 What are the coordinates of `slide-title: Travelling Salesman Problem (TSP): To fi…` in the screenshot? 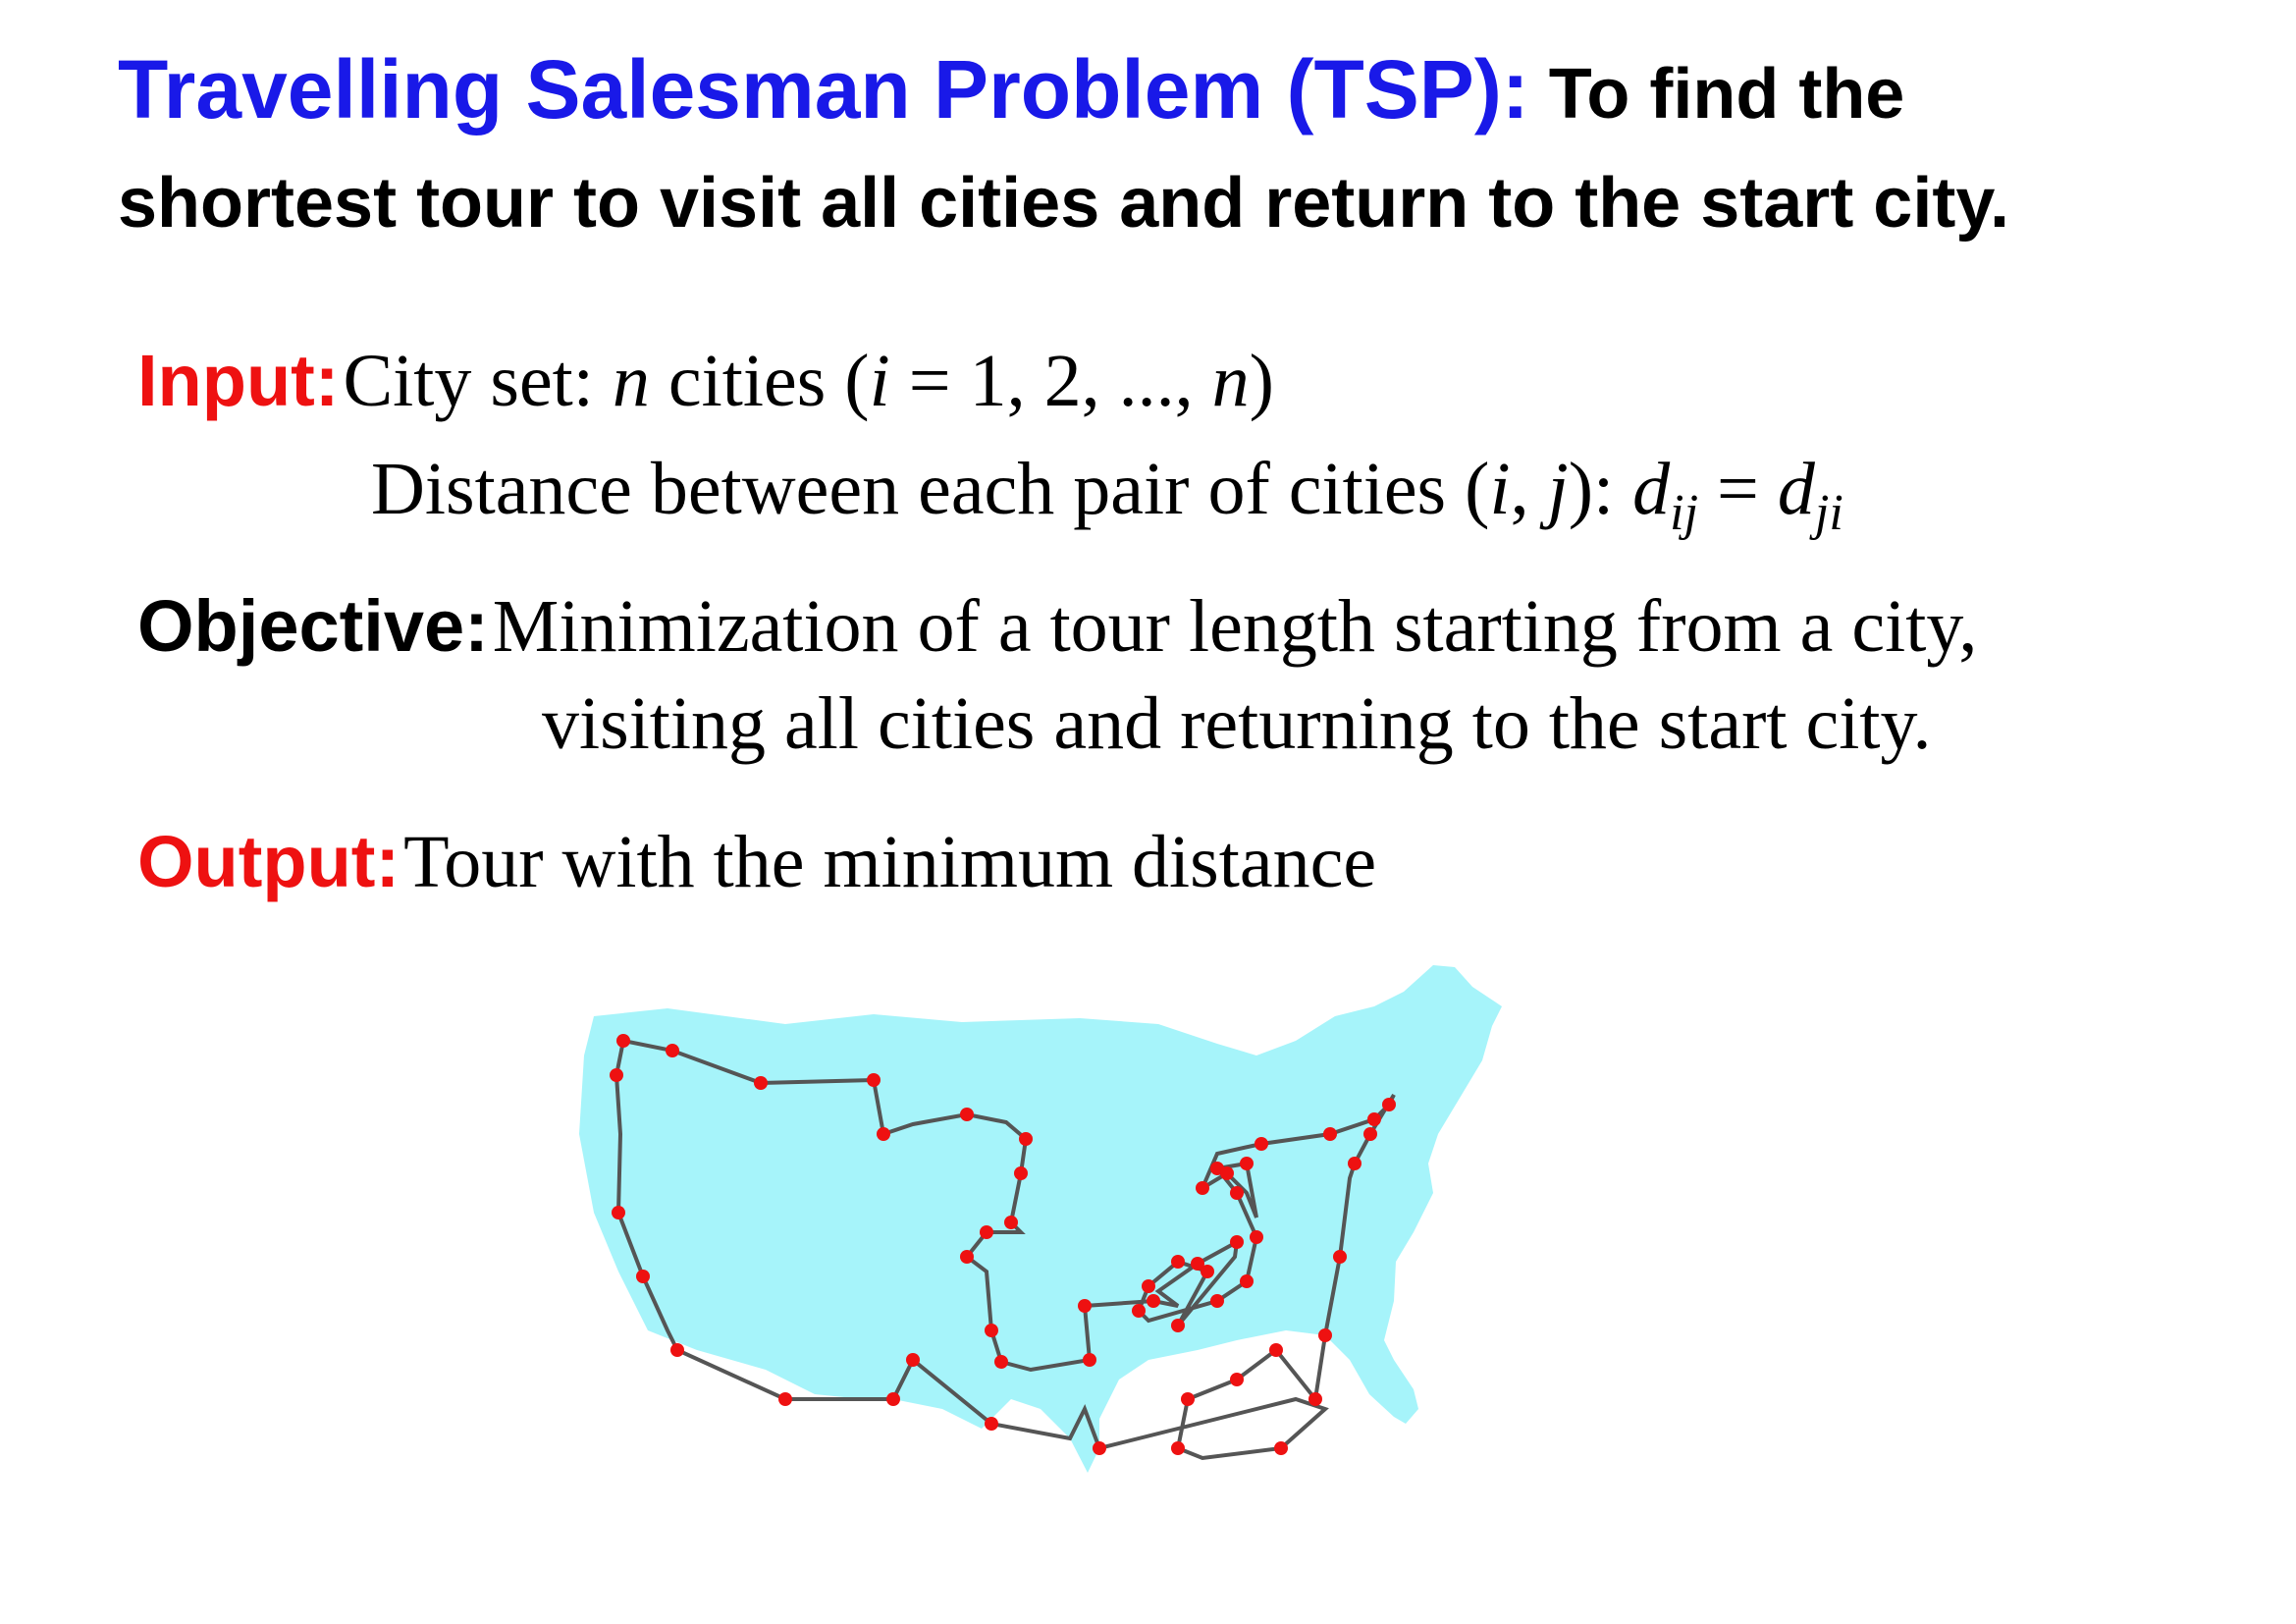 It's located at (1173, 152).